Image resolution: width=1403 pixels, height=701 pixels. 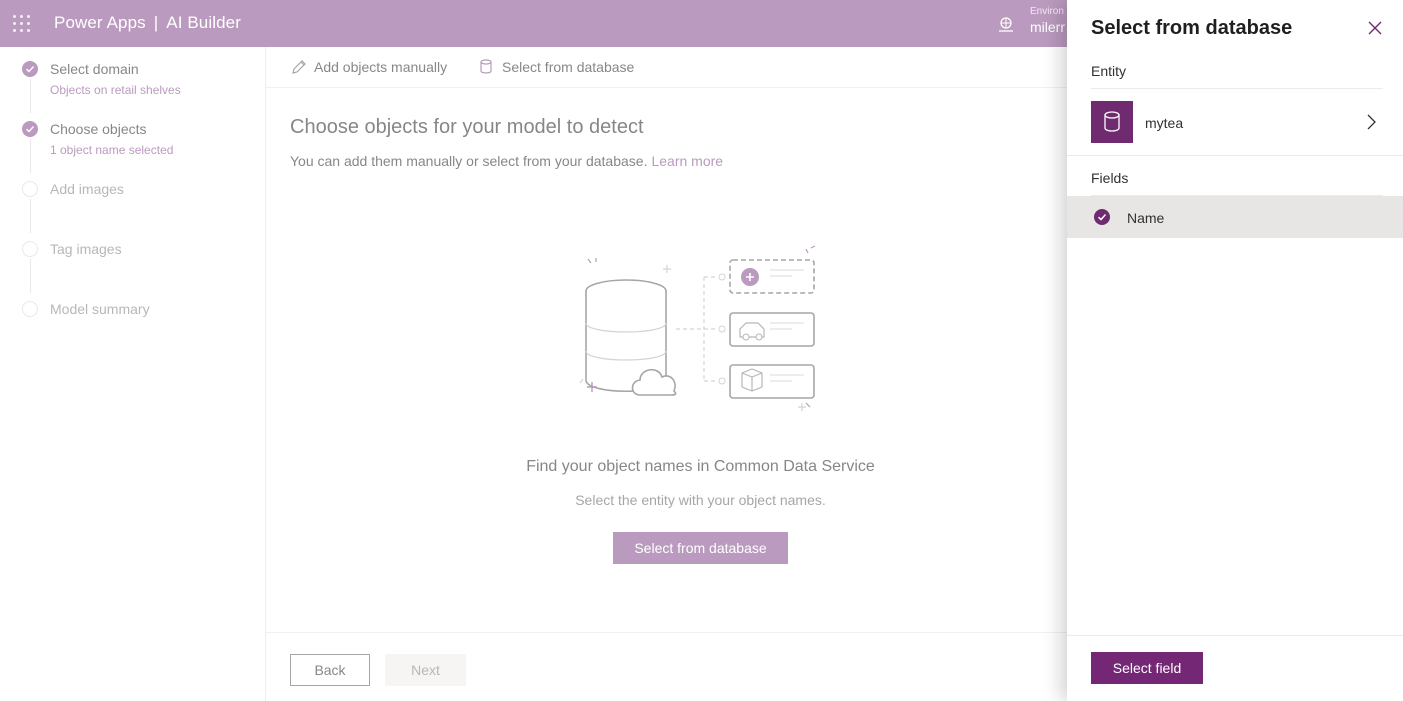 I want to click on field-name: Name, so click(x=1146, y=218).